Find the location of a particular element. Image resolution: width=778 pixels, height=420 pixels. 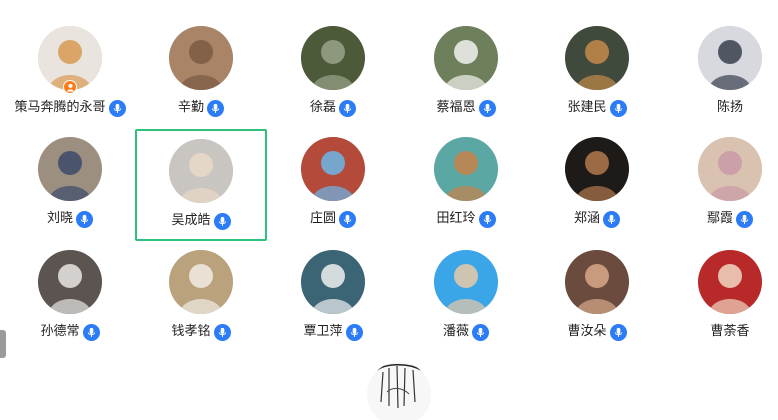

participant-name-row: 覃卫萍 is located at coordinates (333, 332).